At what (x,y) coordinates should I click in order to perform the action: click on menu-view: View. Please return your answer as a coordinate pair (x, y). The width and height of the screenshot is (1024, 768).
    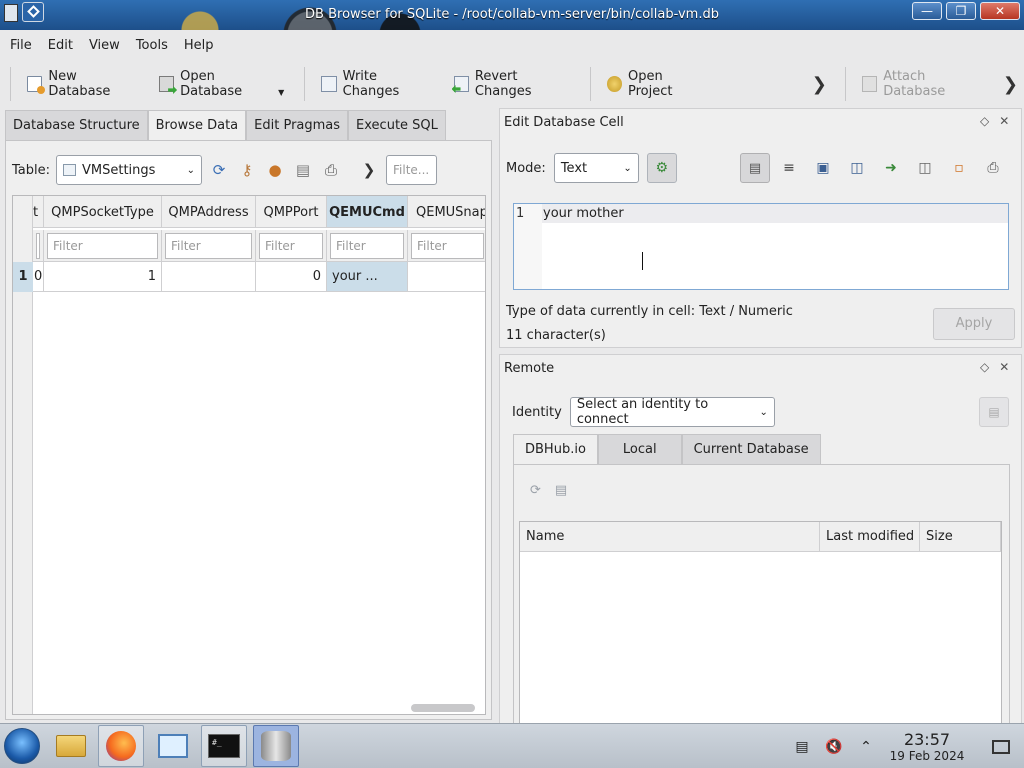
    Looking at the image, I should click on (104, 46).